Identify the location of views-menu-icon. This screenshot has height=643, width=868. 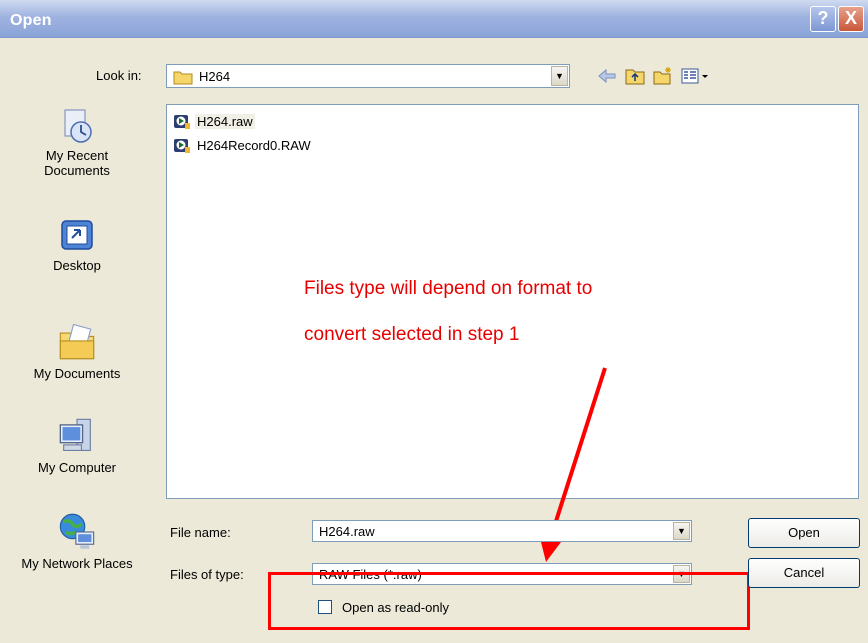
(695, 76).